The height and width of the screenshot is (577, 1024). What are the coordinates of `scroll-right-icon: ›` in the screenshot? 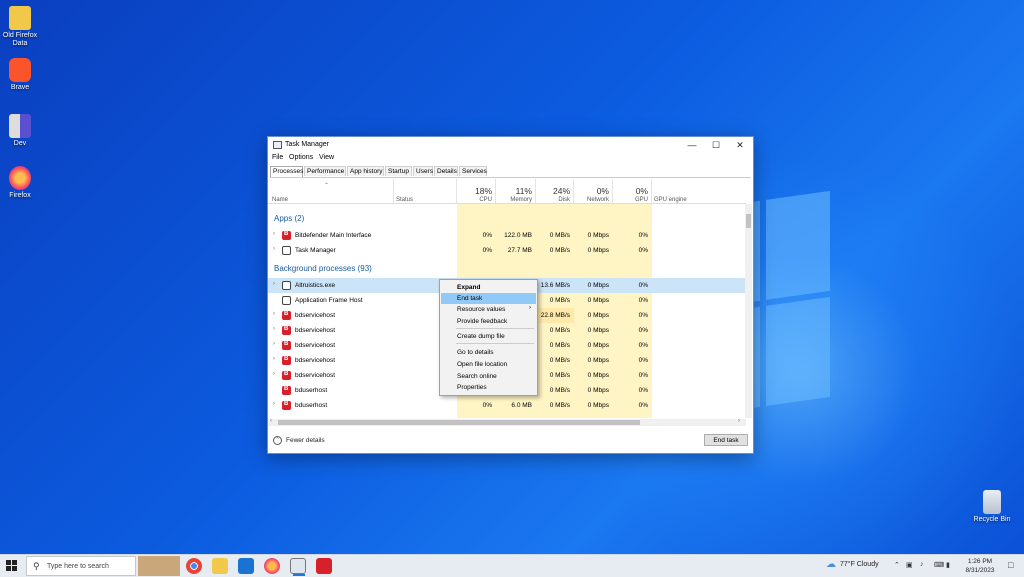 It's located at (739, 421).